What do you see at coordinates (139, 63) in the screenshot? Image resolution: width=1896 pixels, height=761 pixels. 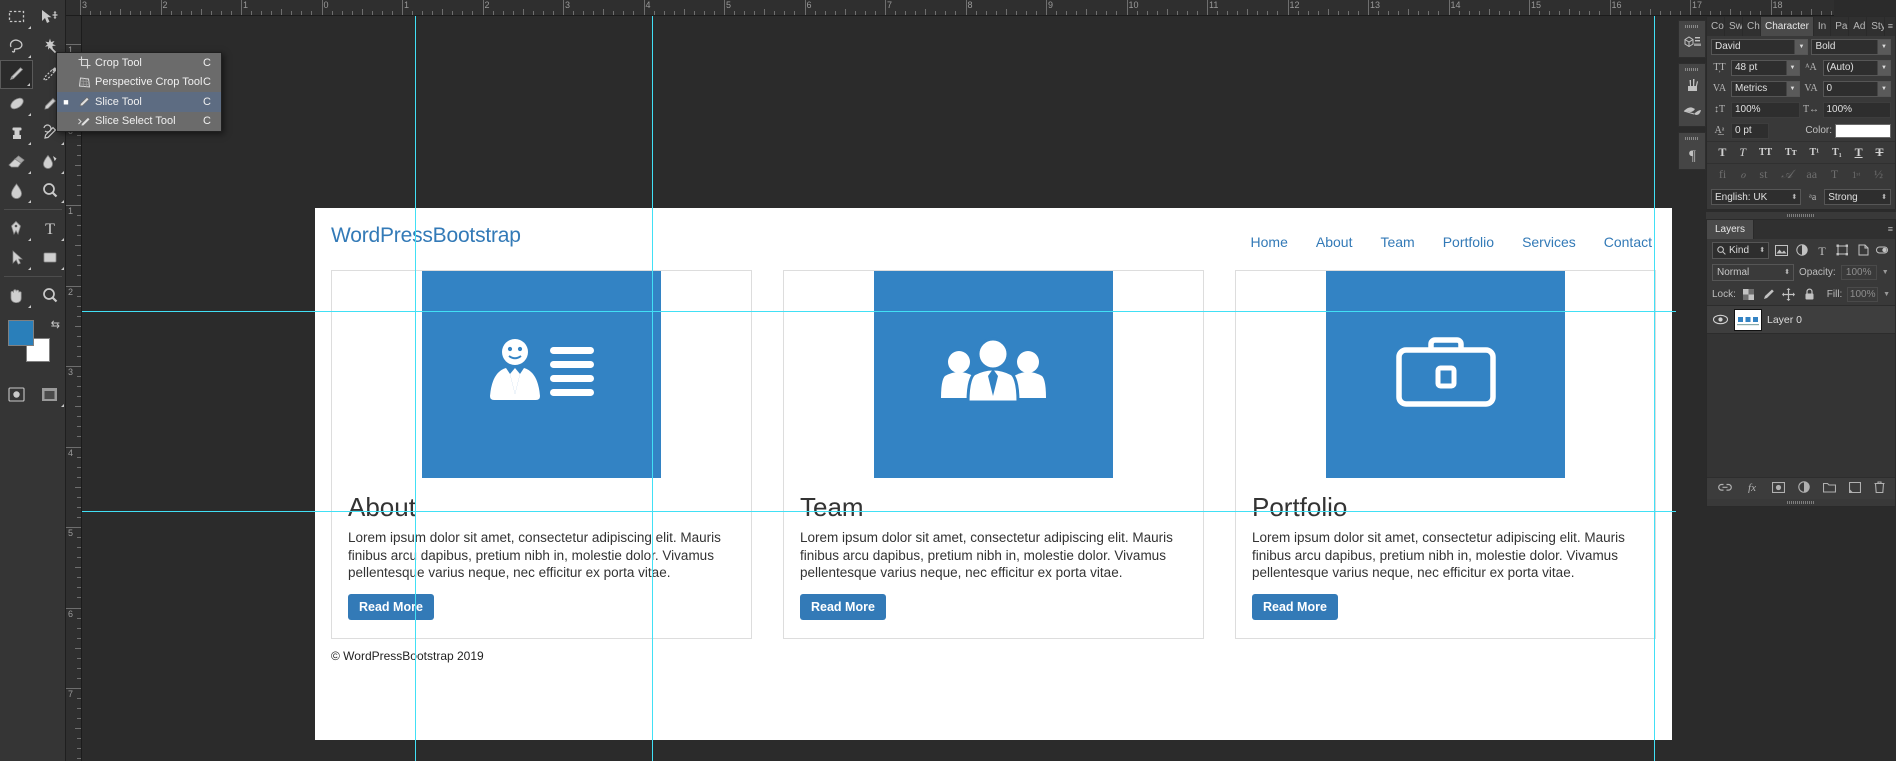 I see `menu-item-crop-tool: Crop Tool C` at bounding box center [139, 63].